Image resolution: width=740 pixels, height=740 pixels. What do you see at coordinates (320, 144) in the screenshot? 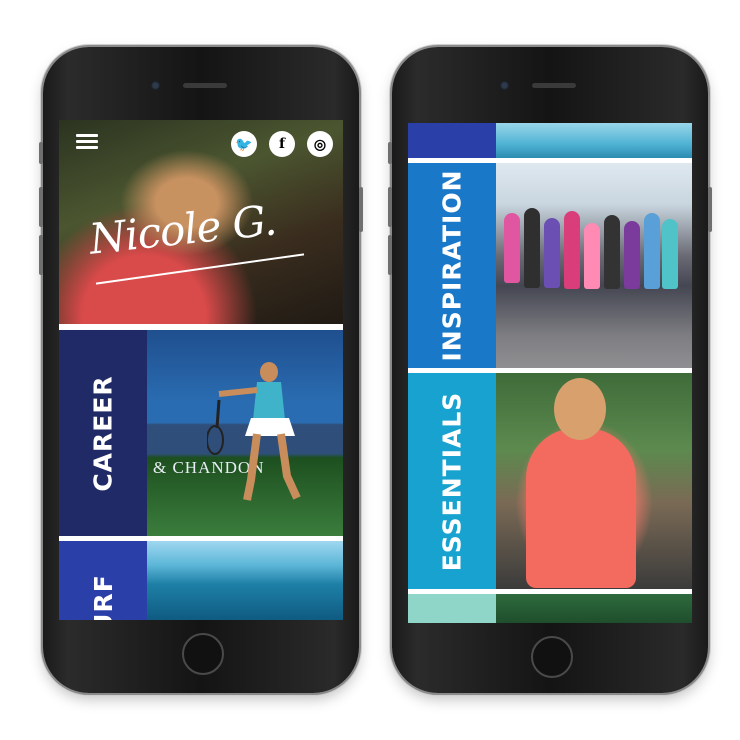
I see `instagram-icon: ◎` at bounding box center [320, 144].